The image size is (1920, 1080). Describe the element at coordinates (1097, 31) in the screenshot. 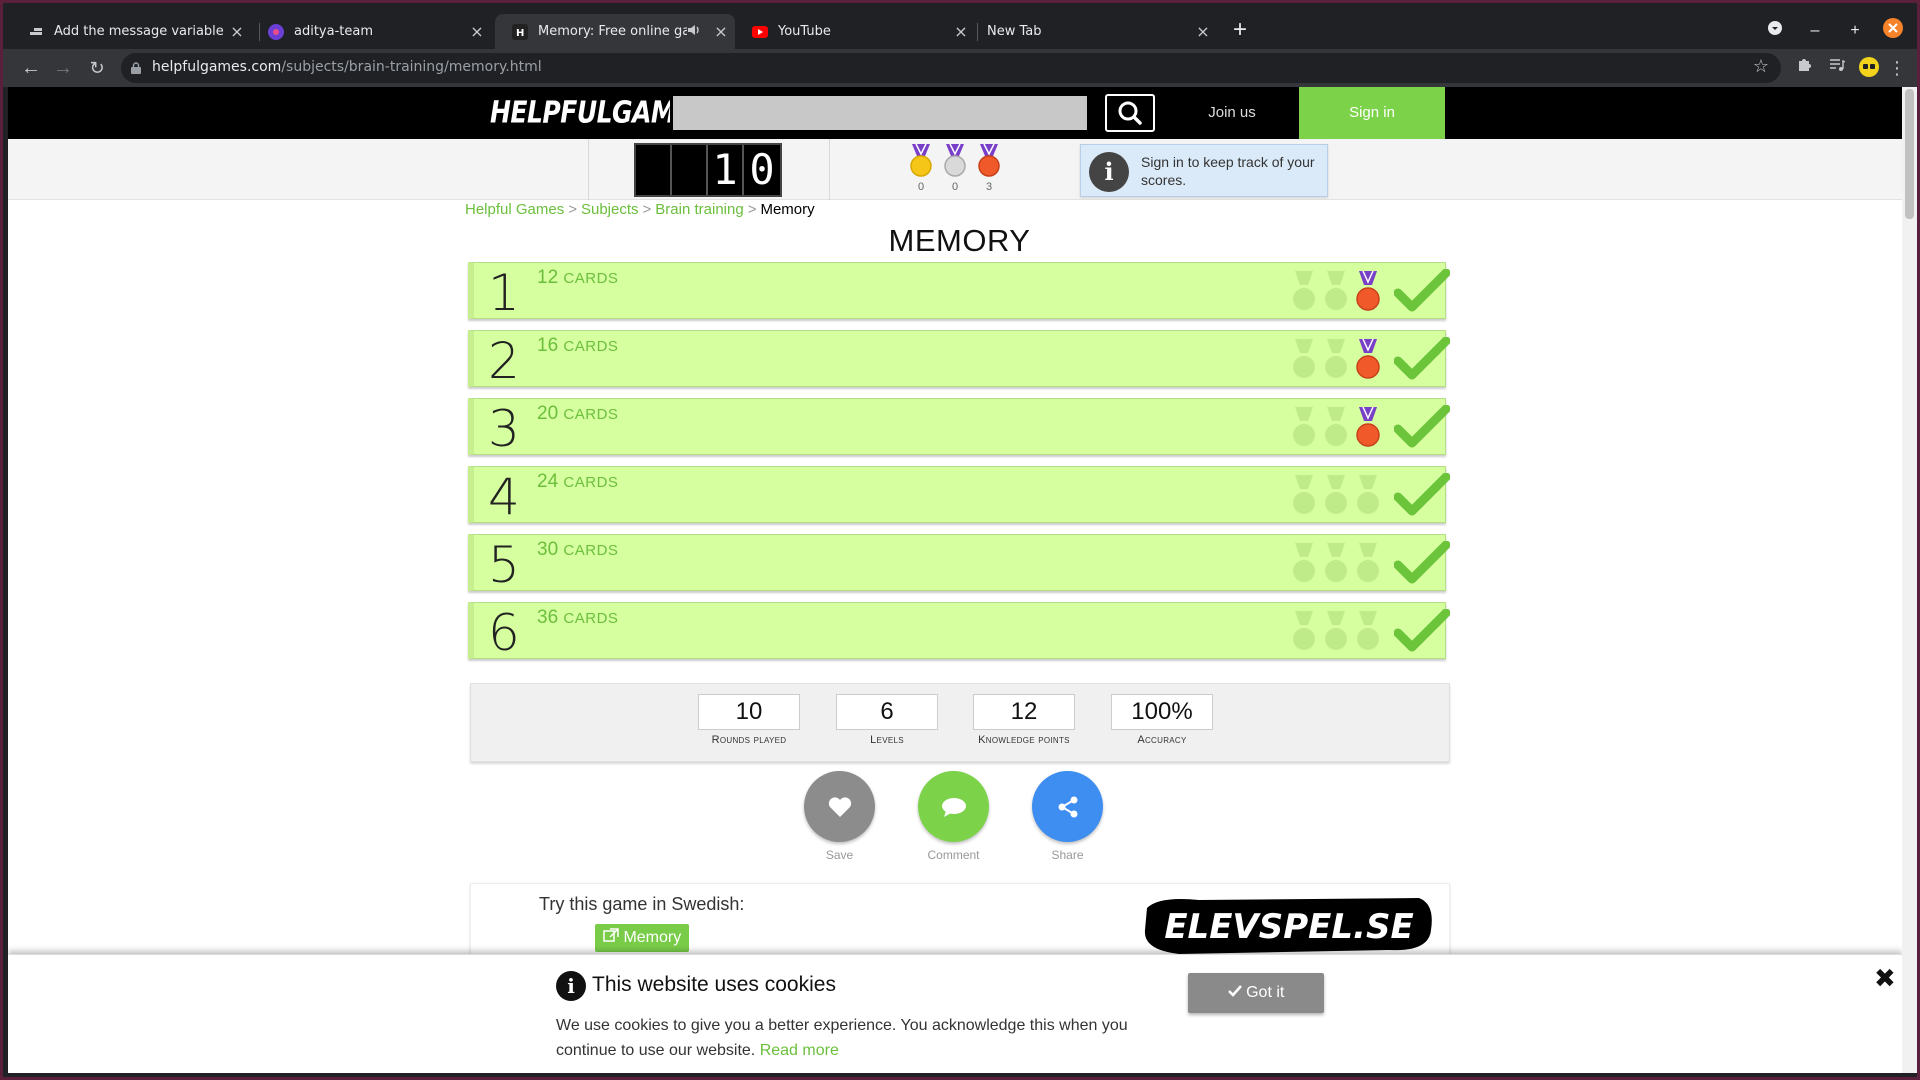

I see `tab-new-tab: New Tab ×` at that location.